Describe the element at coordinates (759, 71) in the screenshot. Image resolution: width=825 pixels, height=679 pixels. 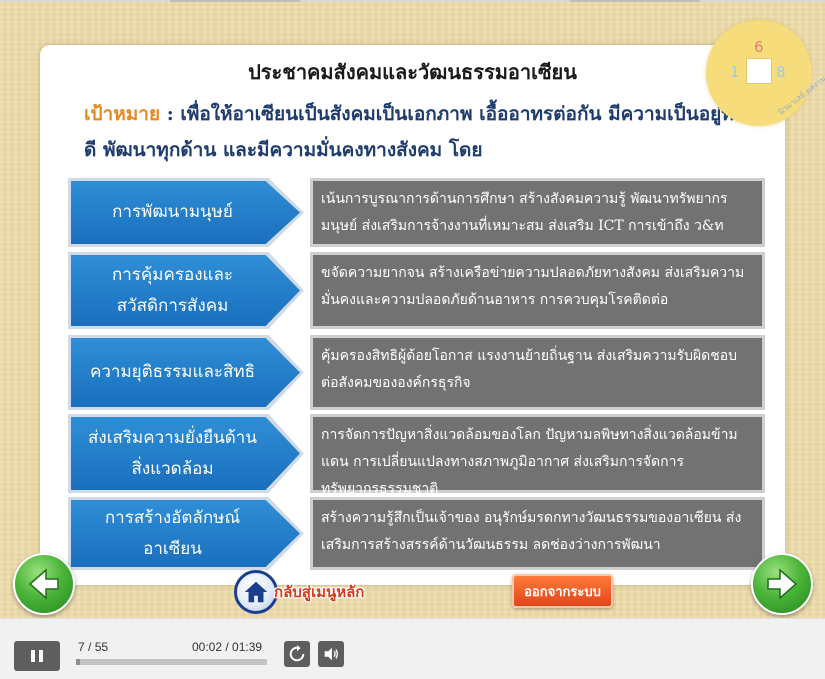
I see `badge-box` at that location.